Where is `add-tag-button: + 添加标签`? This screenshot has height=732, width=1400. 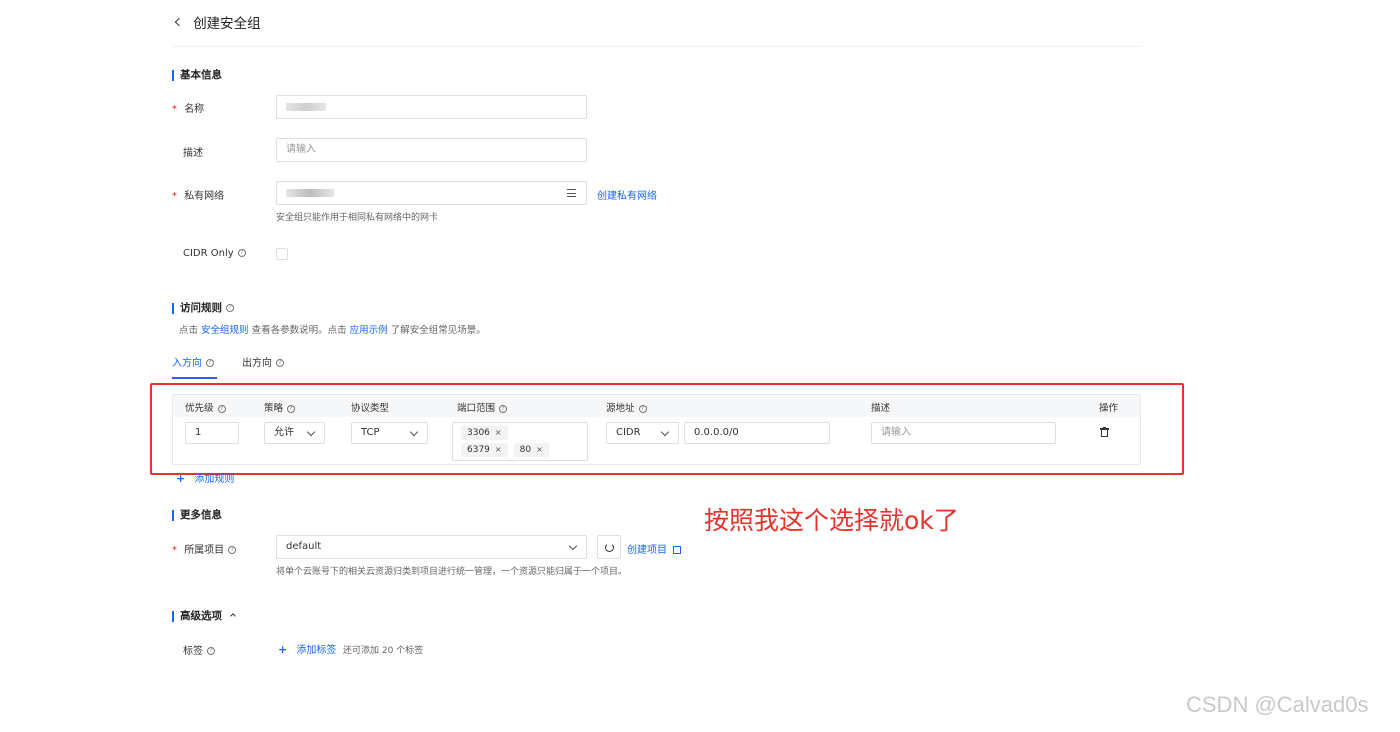 add-tag-button: + 添加标签 is located at coordinates (307, 648).